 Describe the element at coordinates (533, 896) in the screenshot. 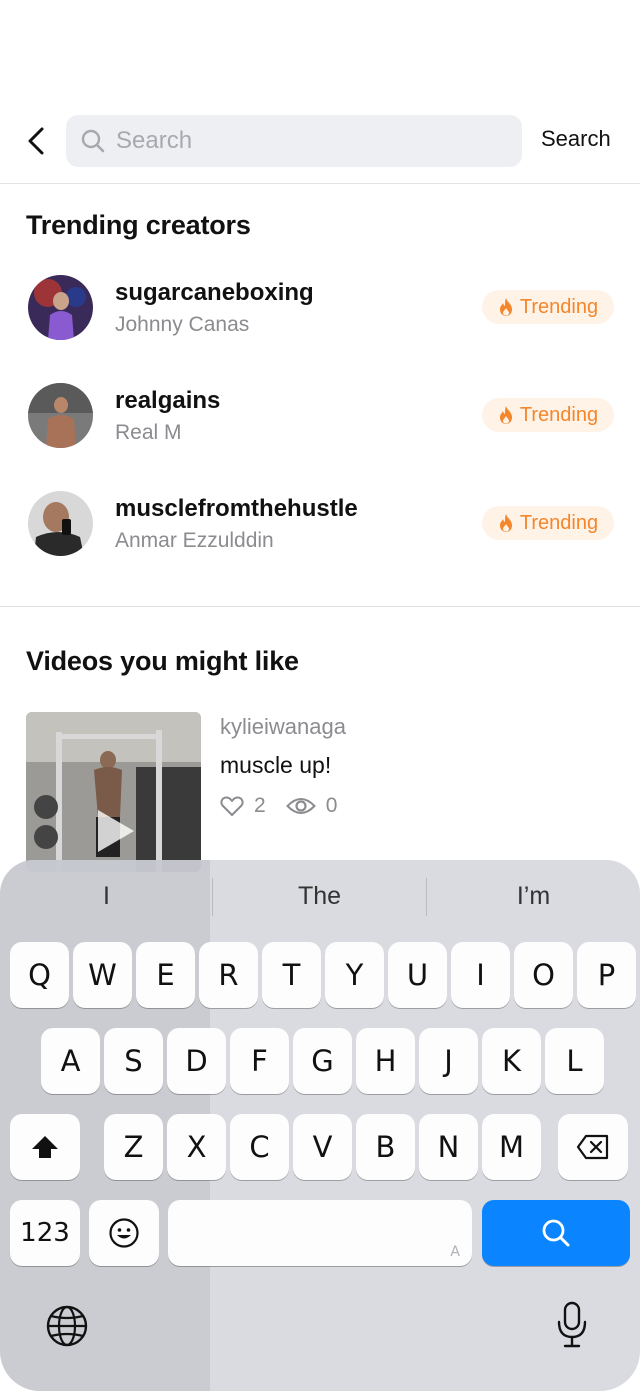

I see `suggestion-item: I’m` at that location.